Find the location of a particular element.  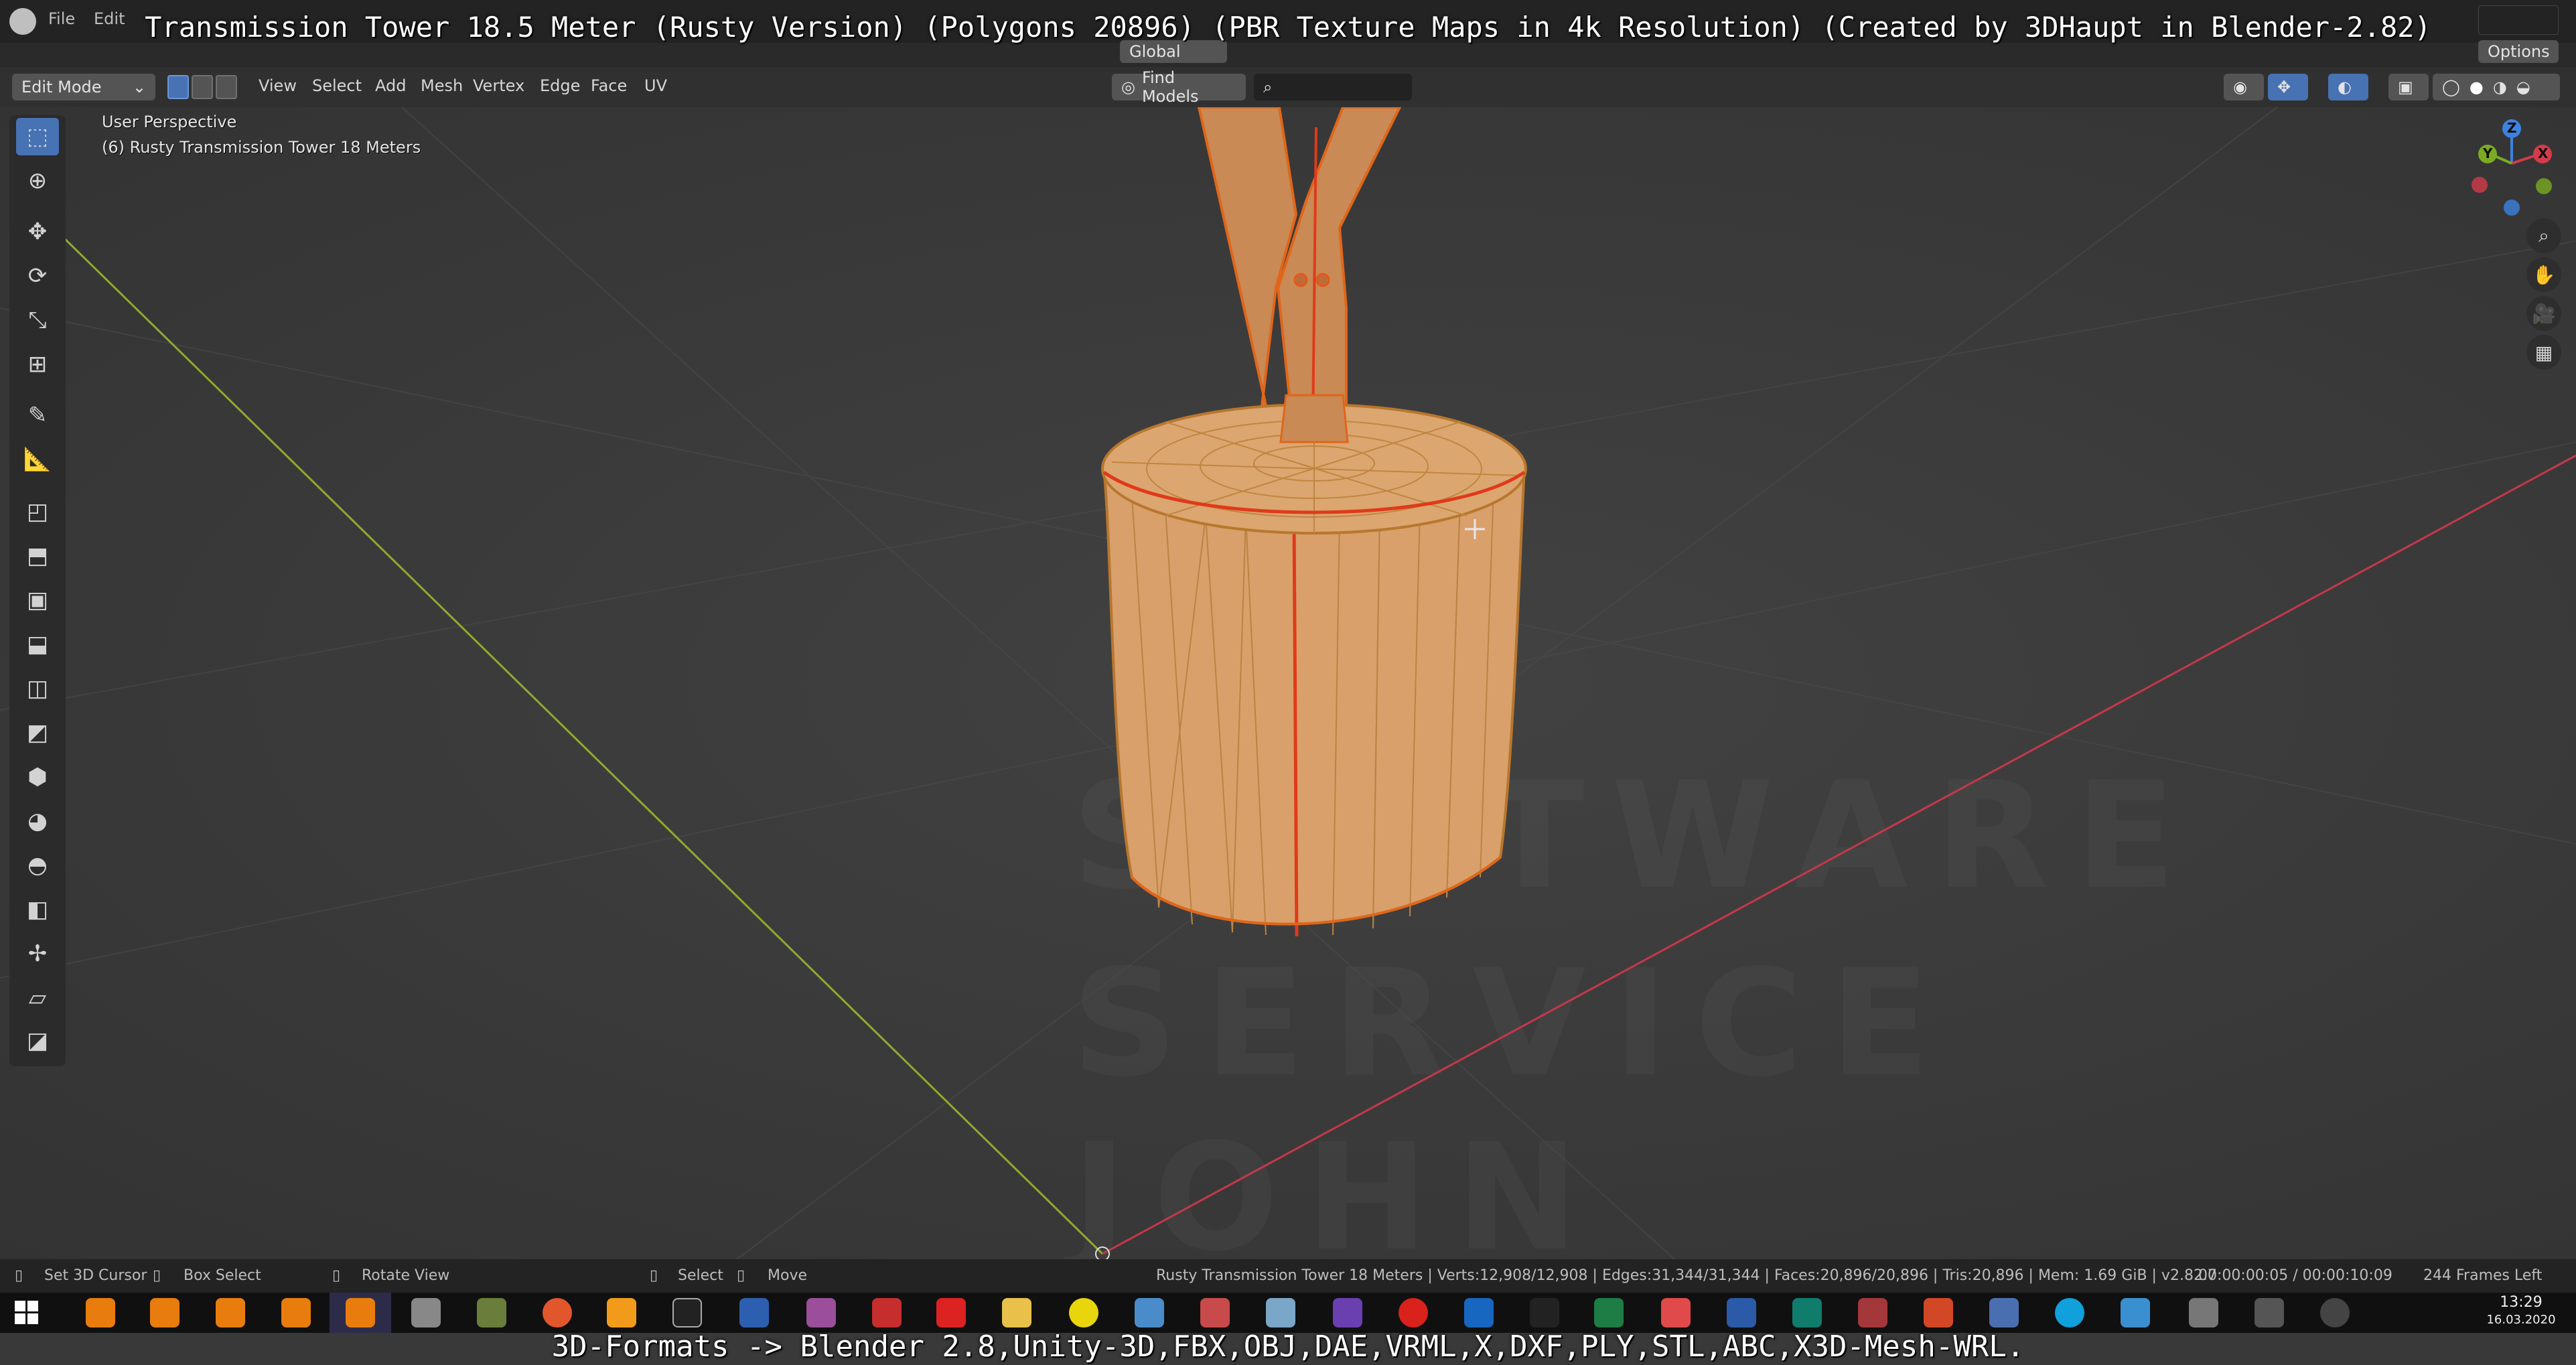

select-box-tool: ⬚ is located at coordinates (37, 136).